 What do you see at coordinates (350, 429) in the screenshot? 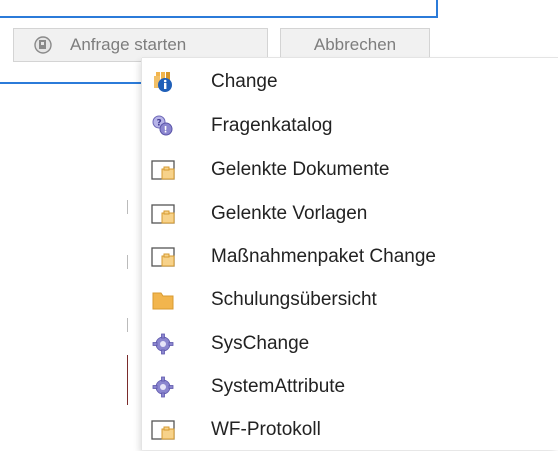
I see `menu-item-wf-protokoll: WF-Protokoll` at bounding box center [350, 429].